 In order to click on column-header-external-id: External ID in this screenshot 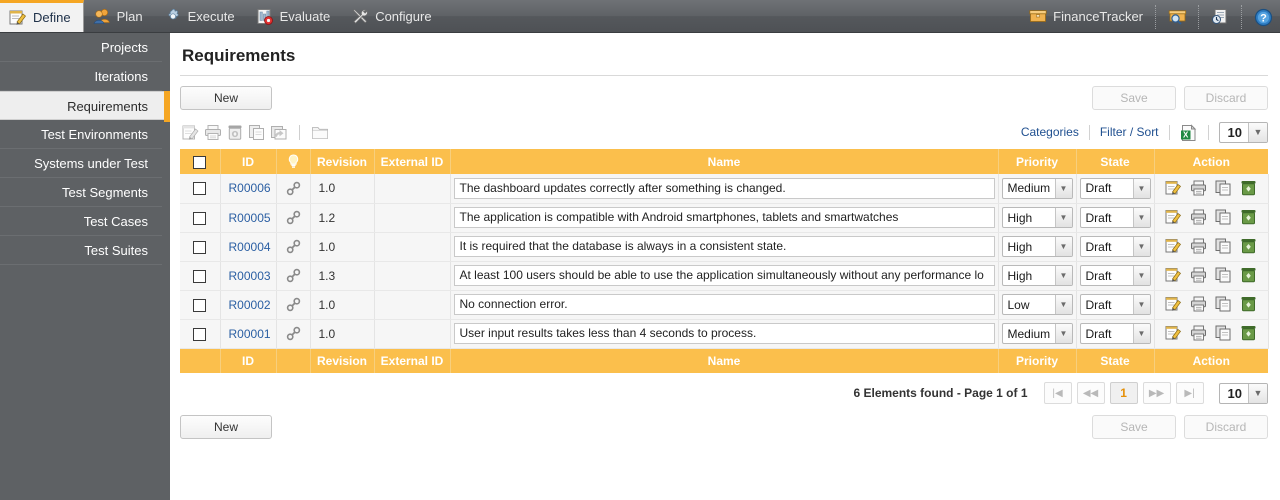, I will do `click(412, 161)`.